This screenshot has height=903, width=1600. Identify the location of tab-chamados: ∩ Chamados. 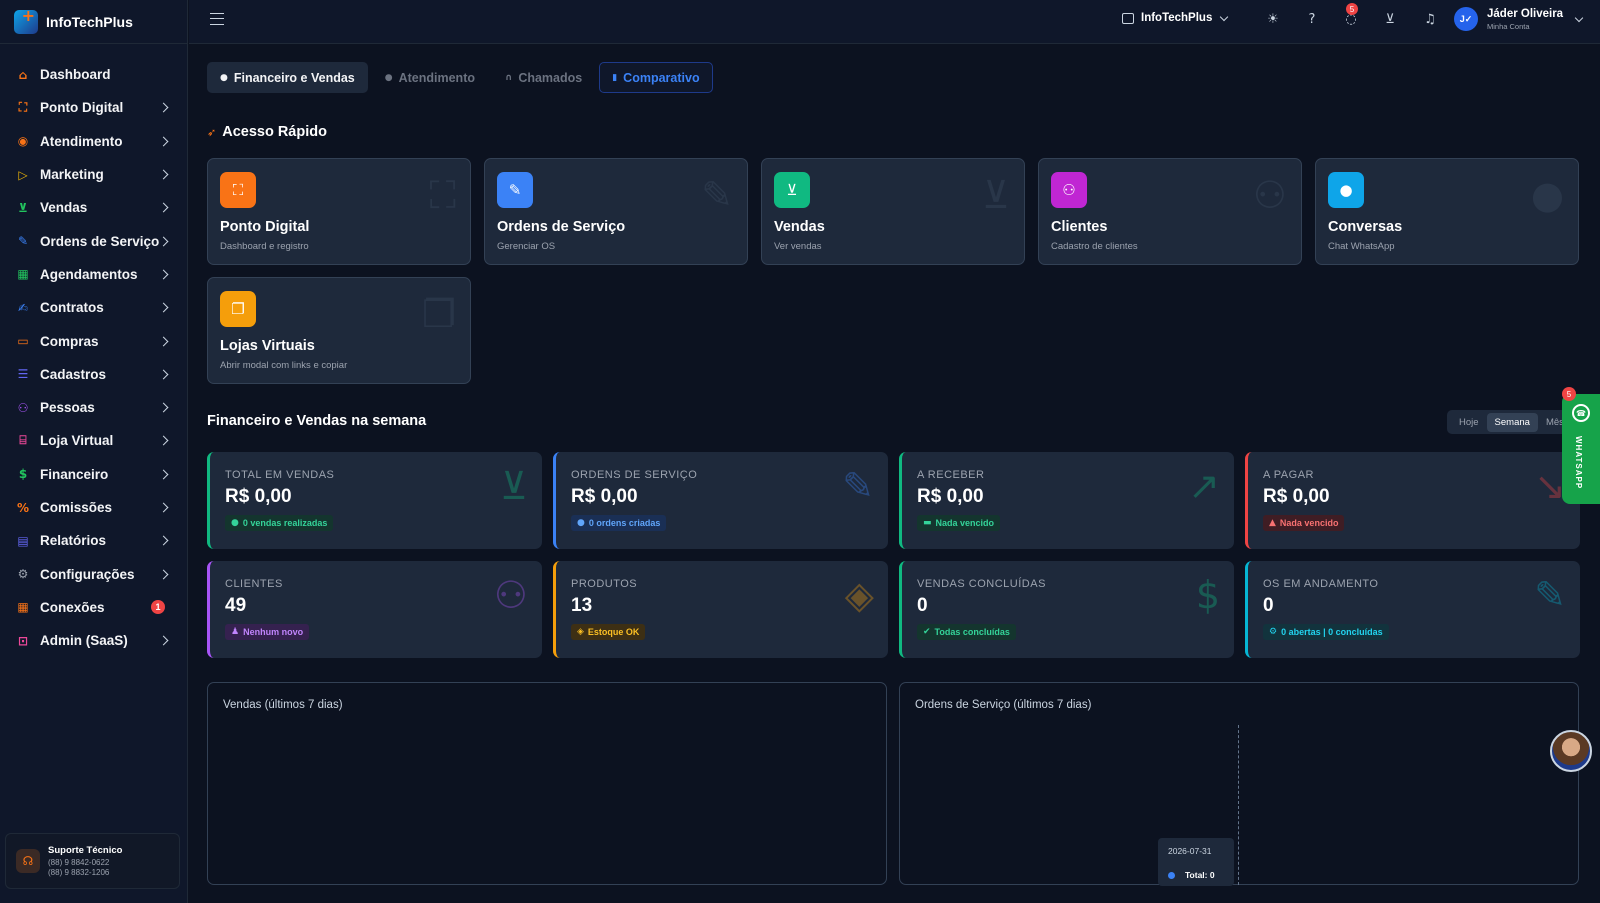
(543, 77).